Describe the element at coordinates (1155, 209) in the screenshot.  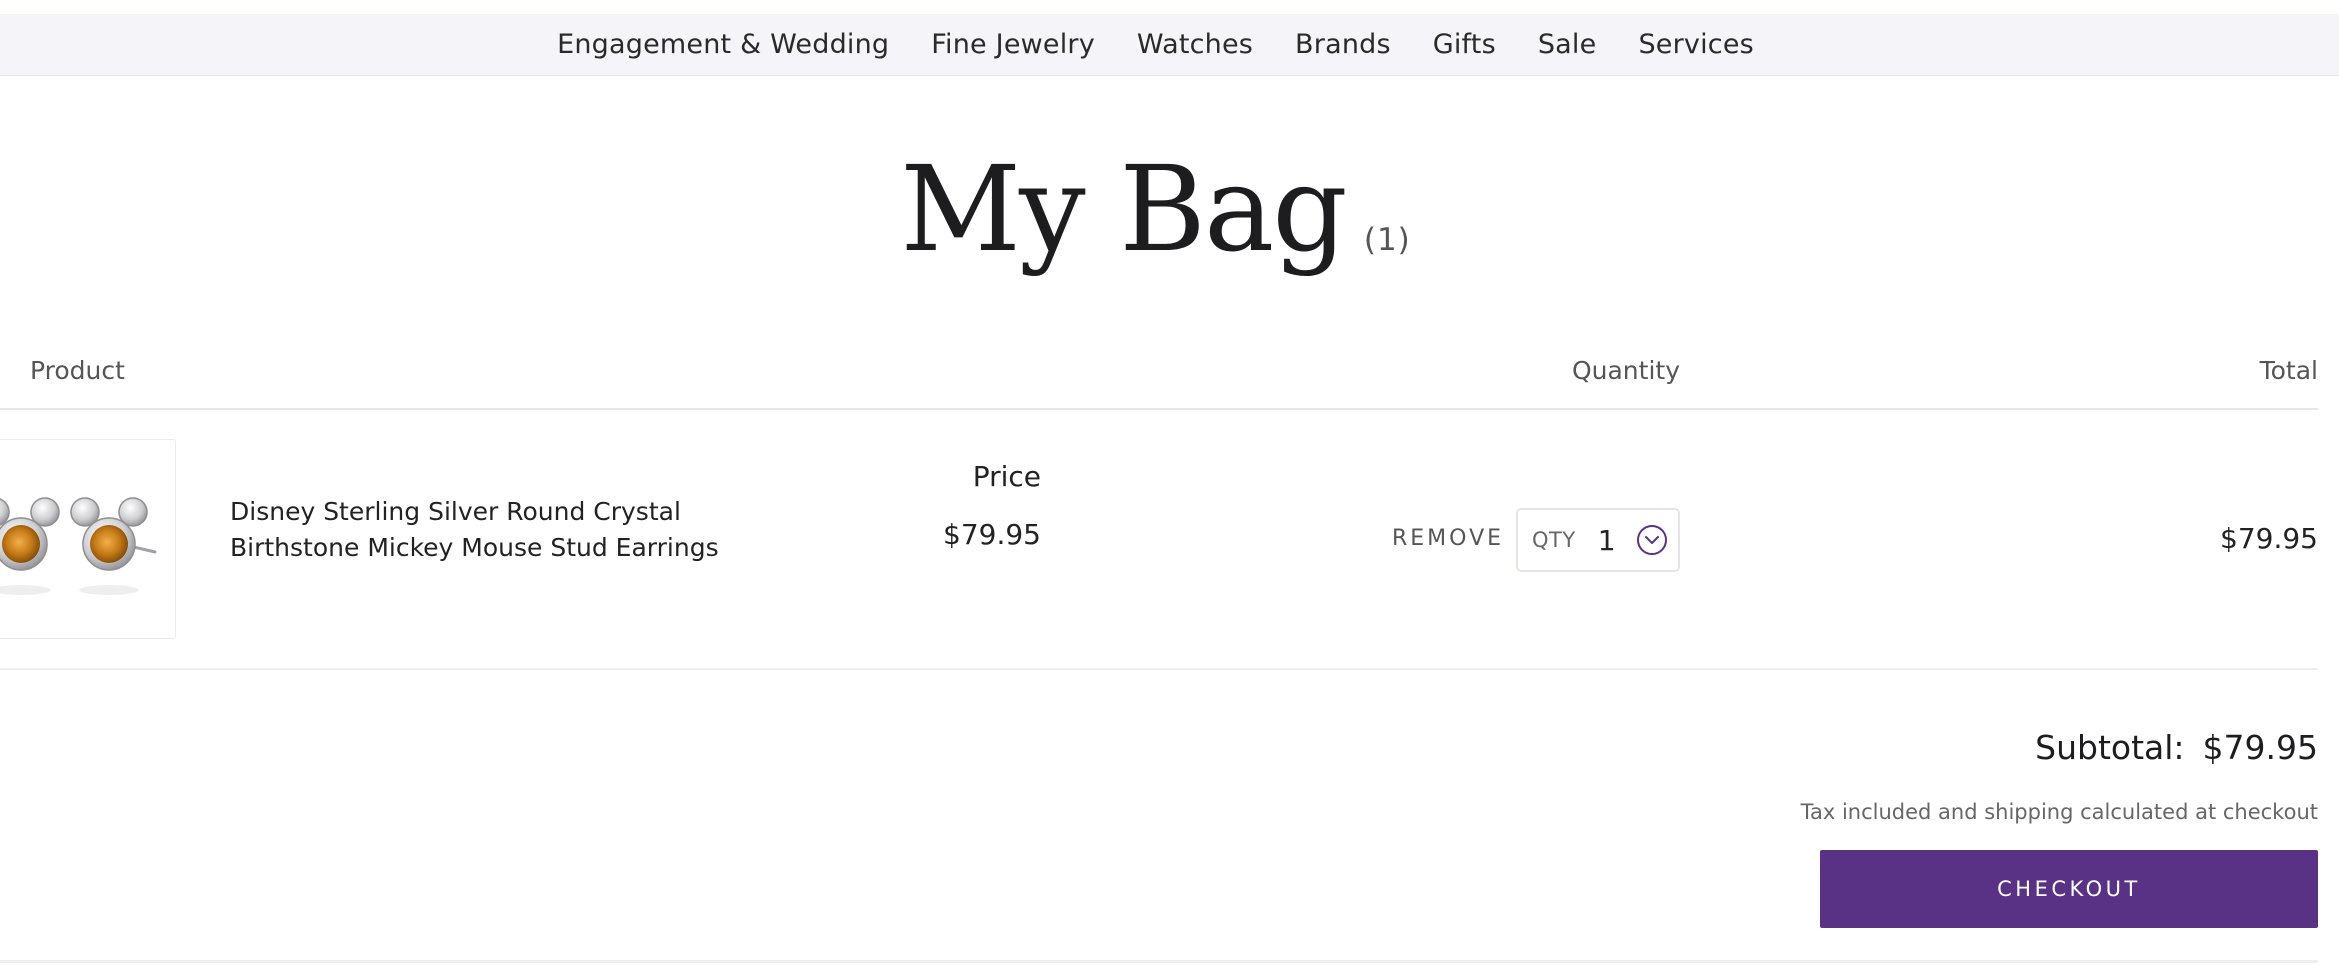
I see `page-title: My Bag (1)` at that location.